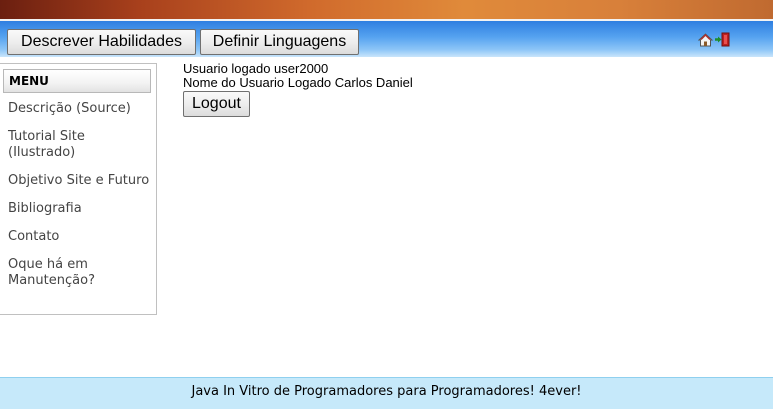 This screenshot has width=773, height=409. What do you see at coordinates (298, 82) in the screenshot?
I see `logged-name-text: Nome do Usuario Logado Carlos Daniel` at bounding box center [298, 82].